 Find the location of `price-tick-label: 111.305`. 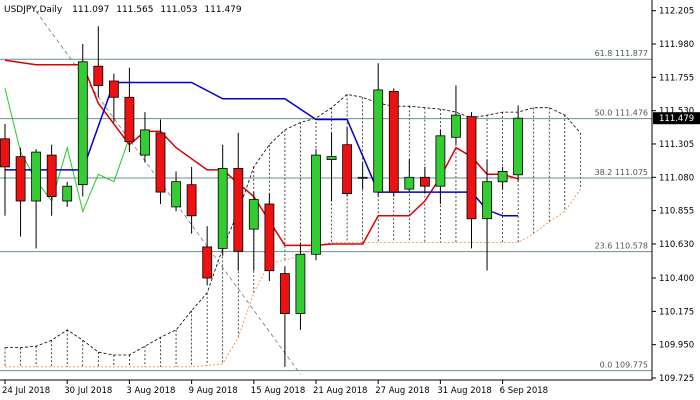

price-tick-label: 111.305 is located at coordinates (676, 145).